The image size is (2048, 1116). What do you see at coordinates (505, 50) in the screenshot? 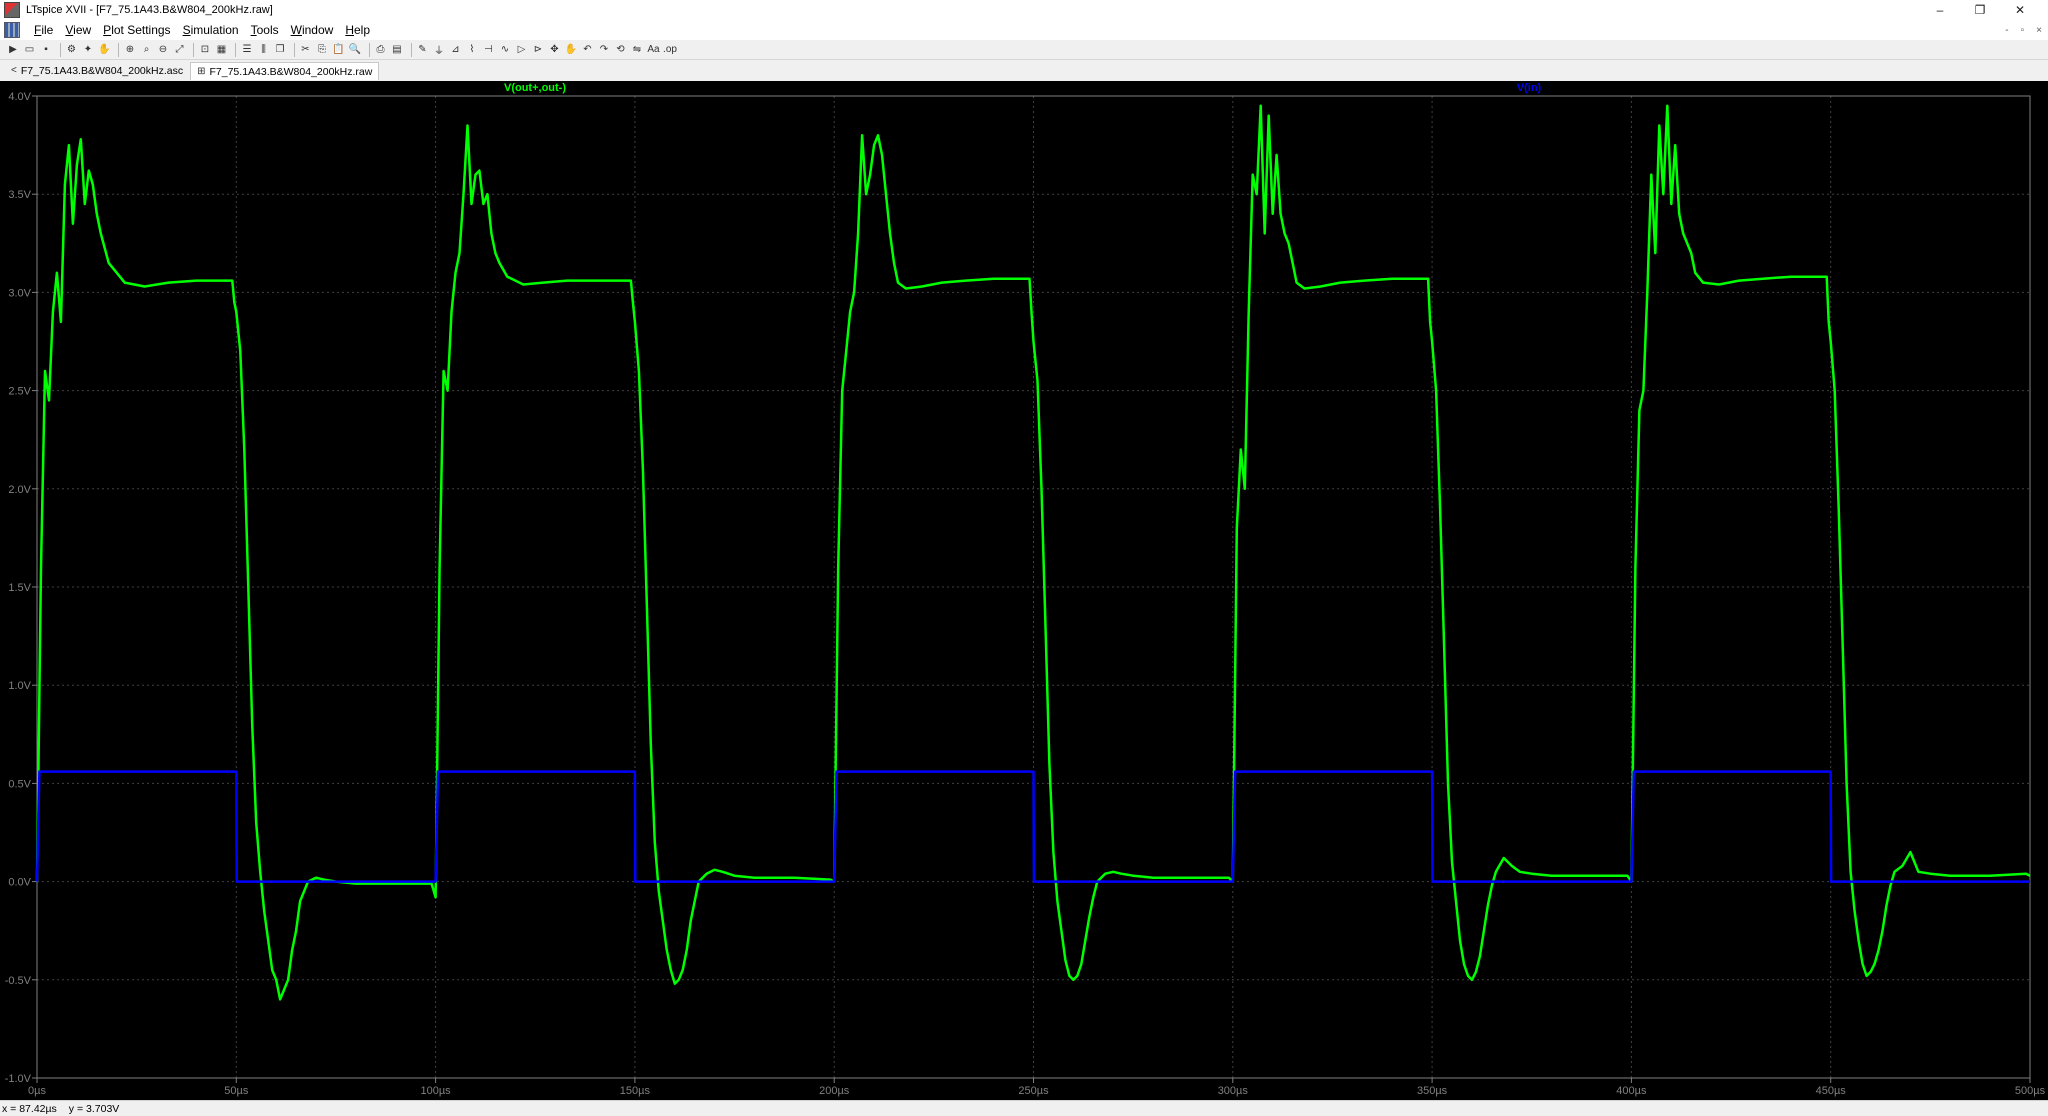
I see `inductor-icon: ∿` at bounding box center [505, 50].